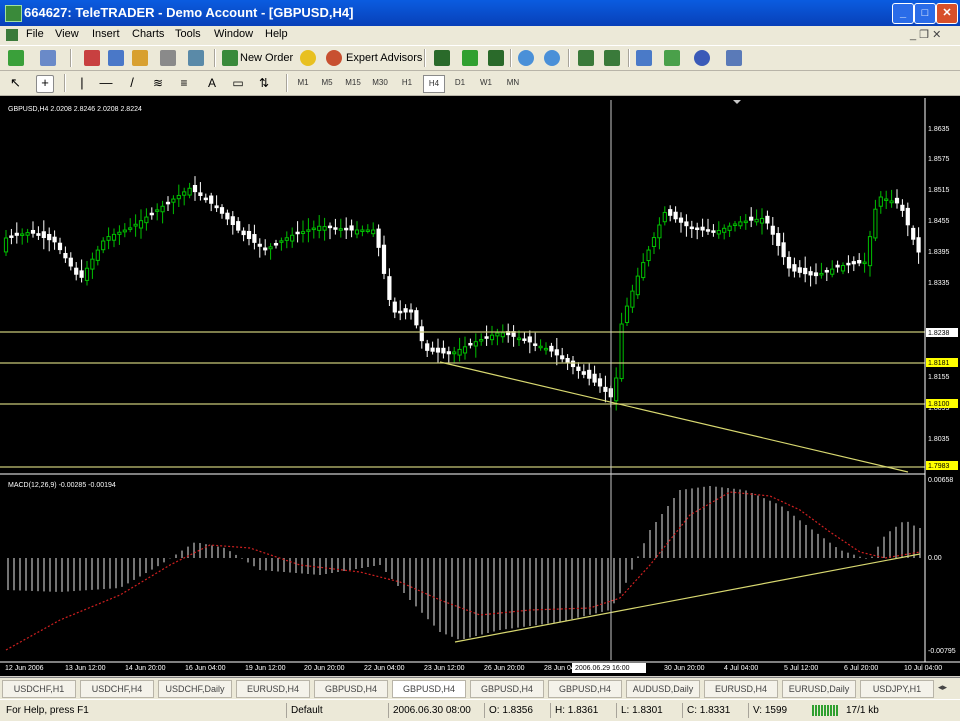 The height and width of the screenshot is (721, 960). What do you see at coordinates (947, 13) in the screenshot?
I see `close-button: ✕` at bounding box center [947, 13].